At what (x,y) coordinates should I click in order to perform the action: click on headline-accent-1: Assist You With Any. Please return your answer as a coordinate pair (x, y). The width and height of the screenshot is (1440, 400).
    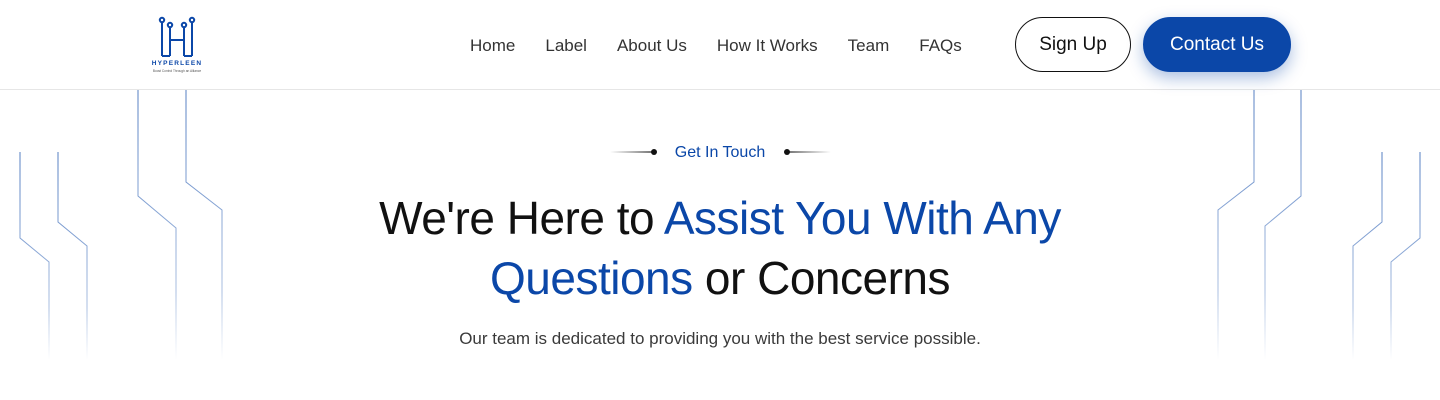
    Looking at the image, I should click on (862, 218).